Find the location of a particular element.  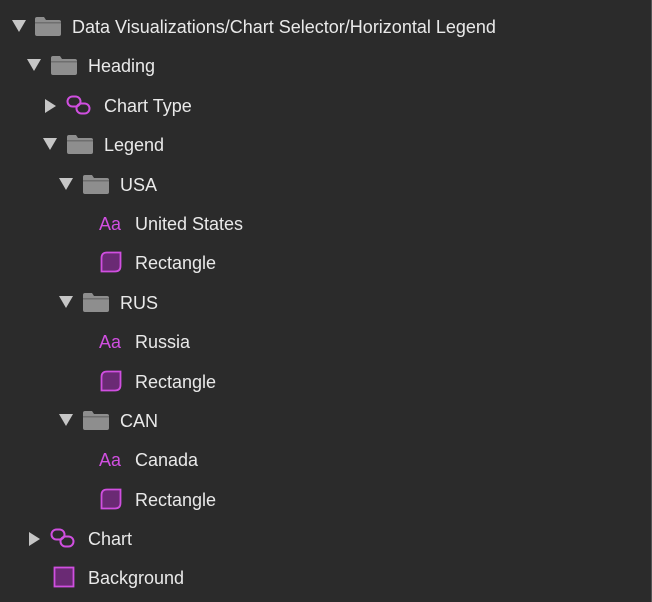

shape-square-icon is located at coordinates (64, 577).